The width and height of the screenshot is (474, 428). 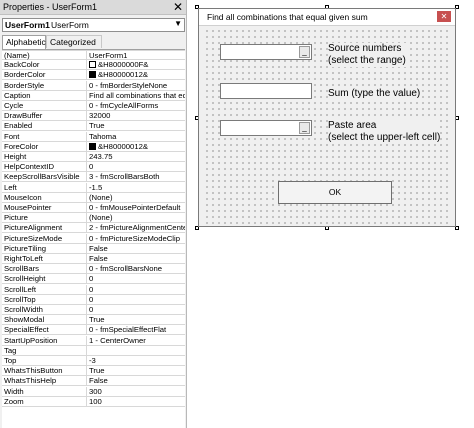 I want to click on property-row: MousePointer 0 - fmMousePointerDefault, so click(x=93, y=208).